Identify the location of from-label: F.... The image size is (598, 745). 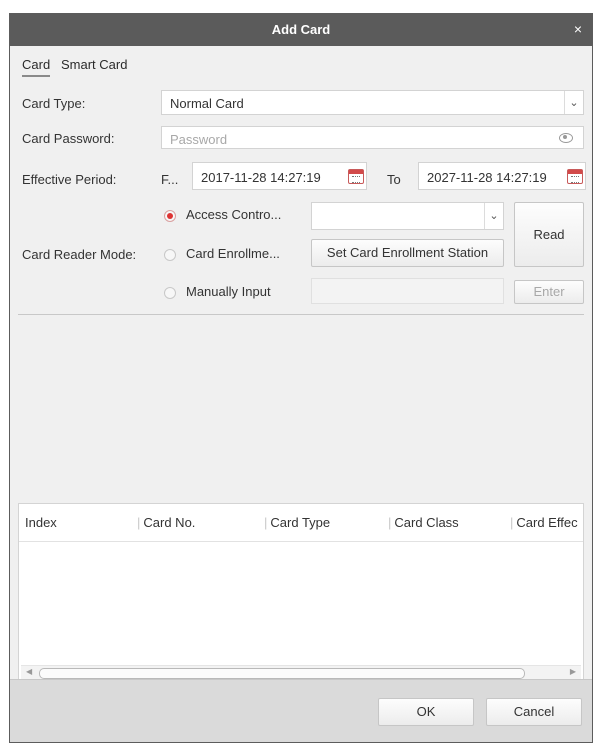
(170, 179).